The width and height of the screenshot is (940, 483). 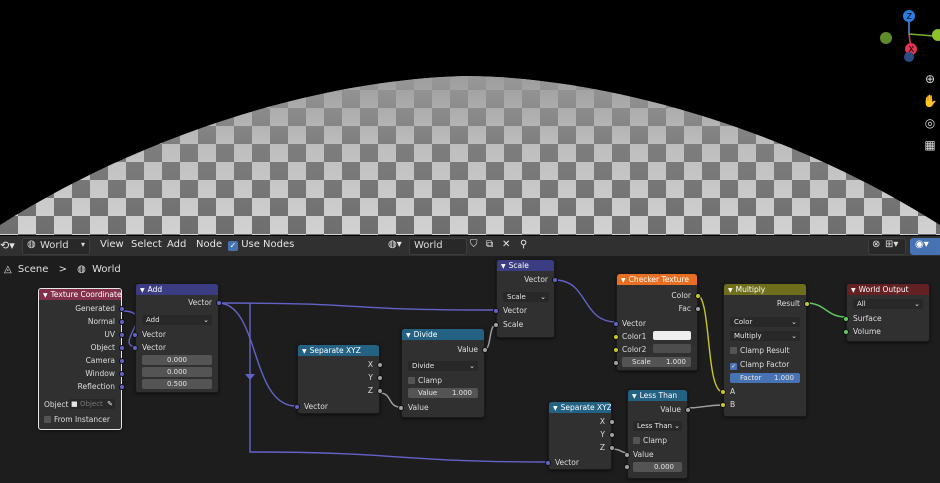 I want to click on input-socket-b, so click(x=723, y=405).